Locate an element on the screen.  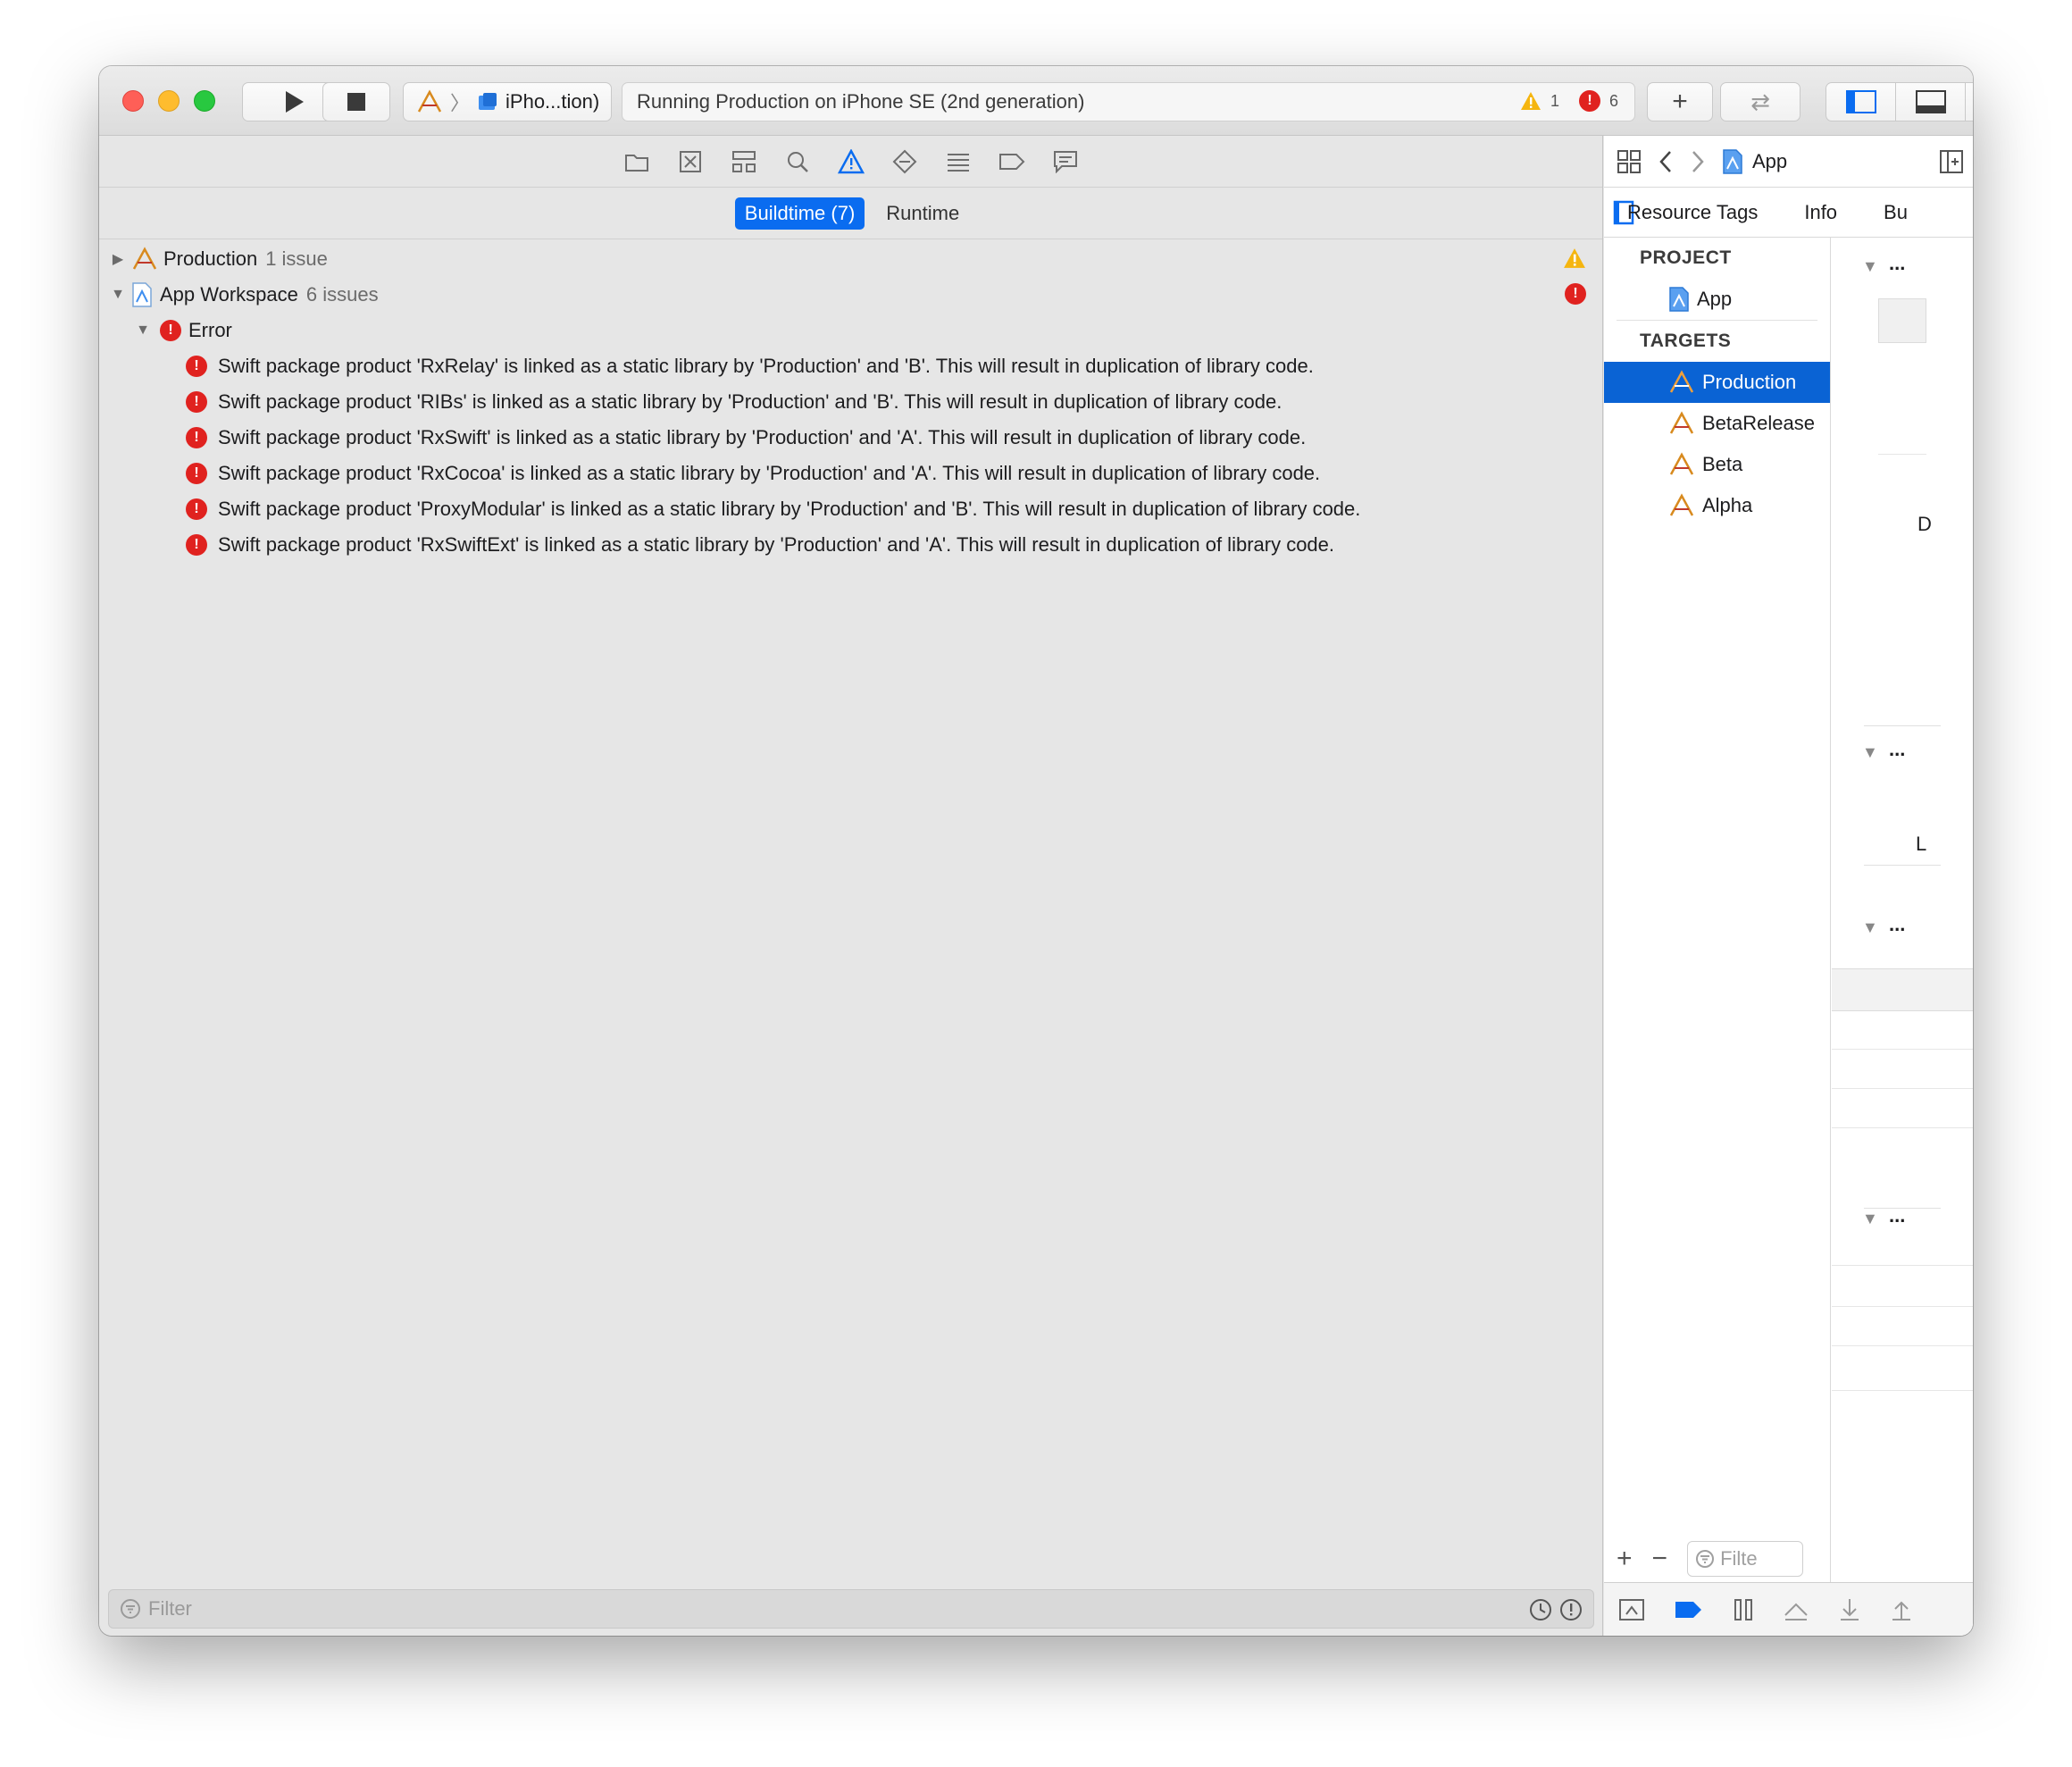
recent-clock-icon is located at coordinates (1540, 1609).